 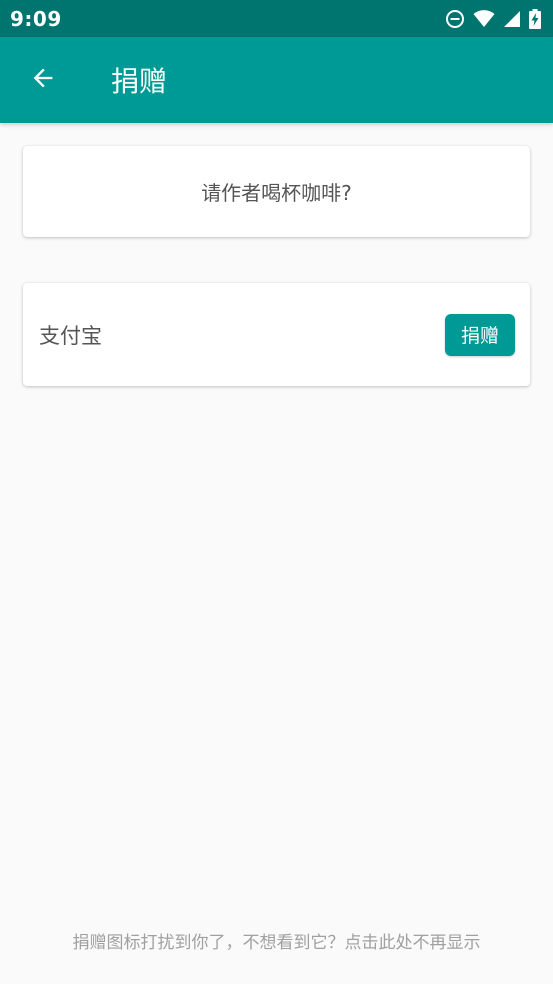 I want to click on header-text: 请作者喝杯咖啡?, so click(x=276, y=193).